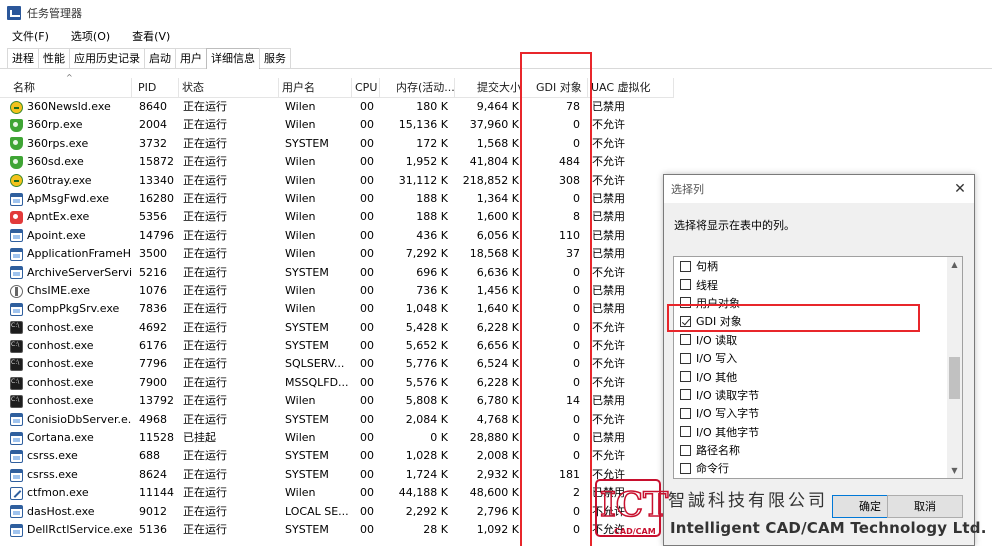 This screenshot has height=546, width=992. Describe the element at coordinates (153, 290) in the screenshot. I see `pid-cell: 1076` at that location.